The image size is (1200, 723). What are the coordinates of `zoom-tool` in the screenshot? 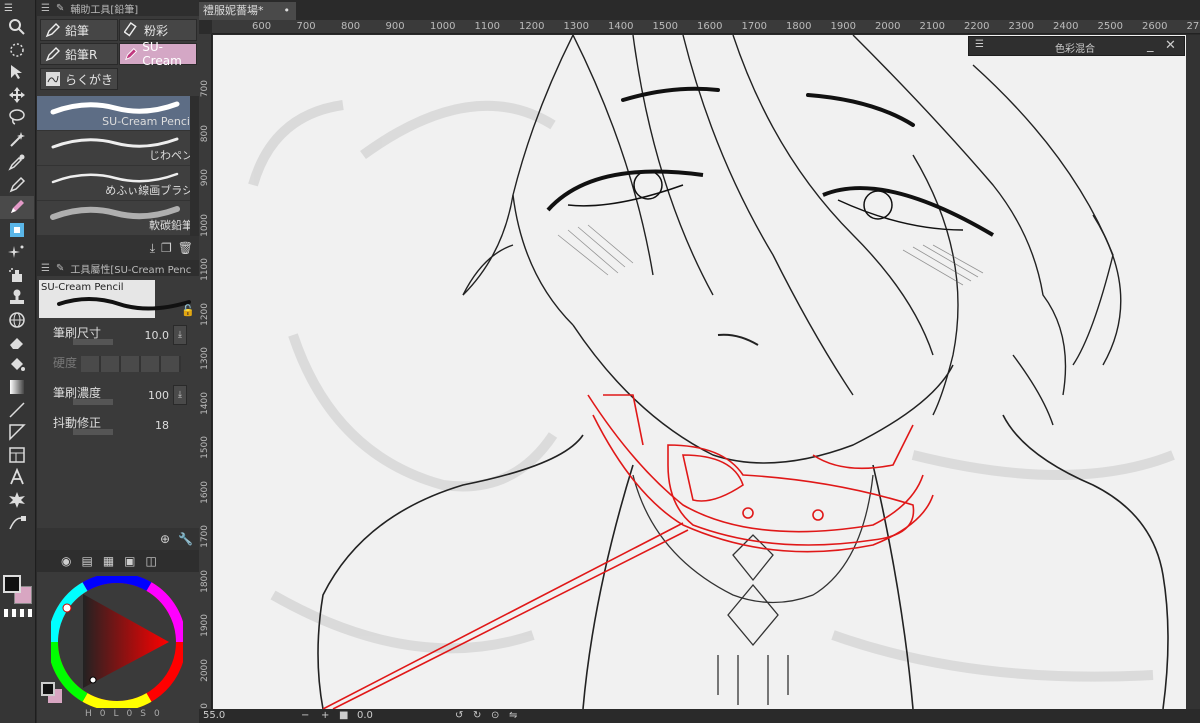 It's located at (17, 27).